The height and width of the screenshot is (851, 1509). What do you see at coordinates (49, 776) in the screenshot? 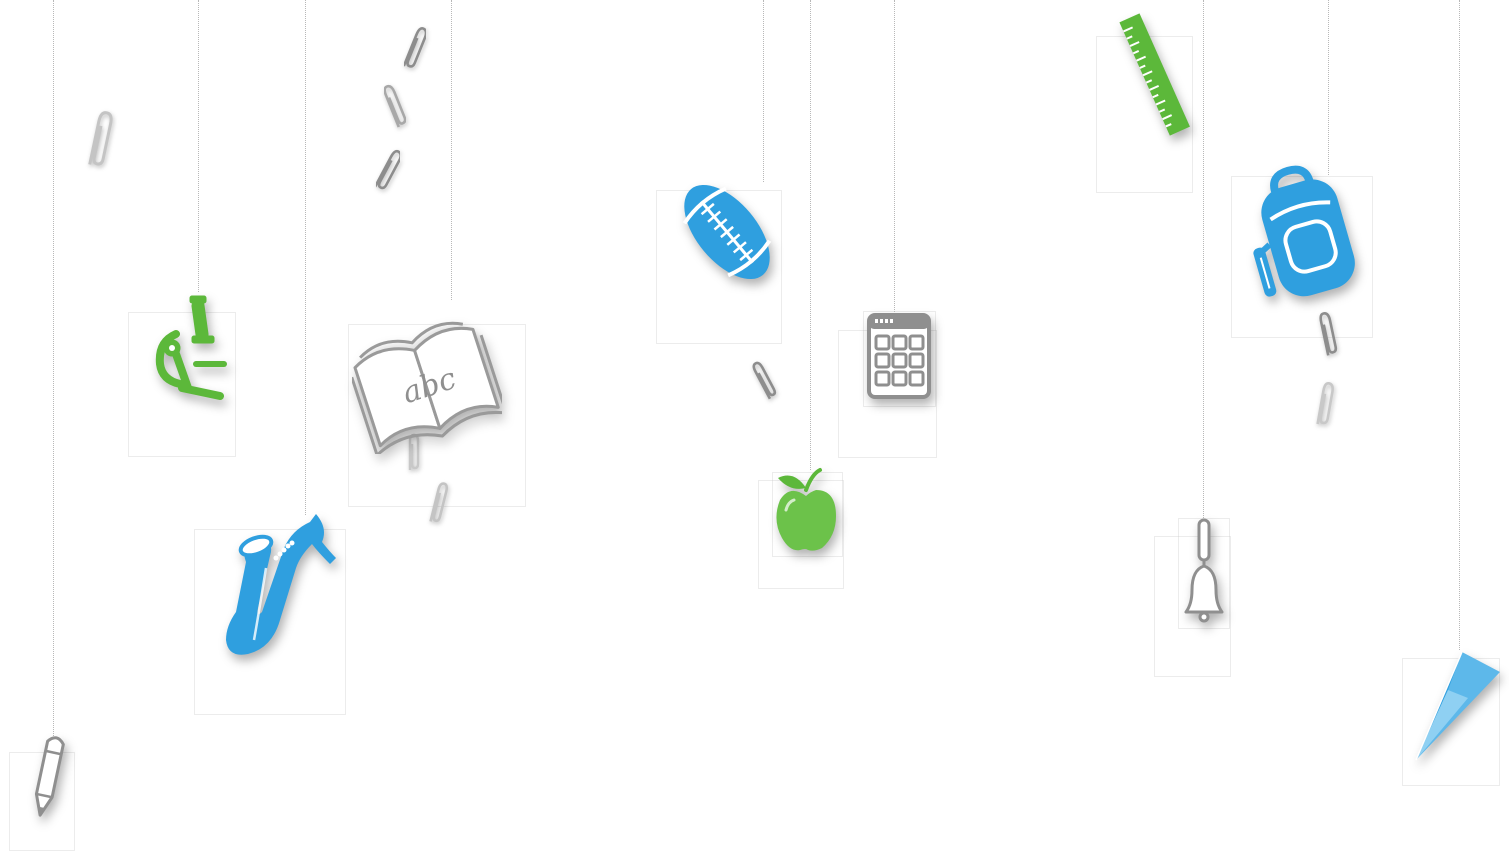
I see `pencil-icon` at bounding box center [49, 776].